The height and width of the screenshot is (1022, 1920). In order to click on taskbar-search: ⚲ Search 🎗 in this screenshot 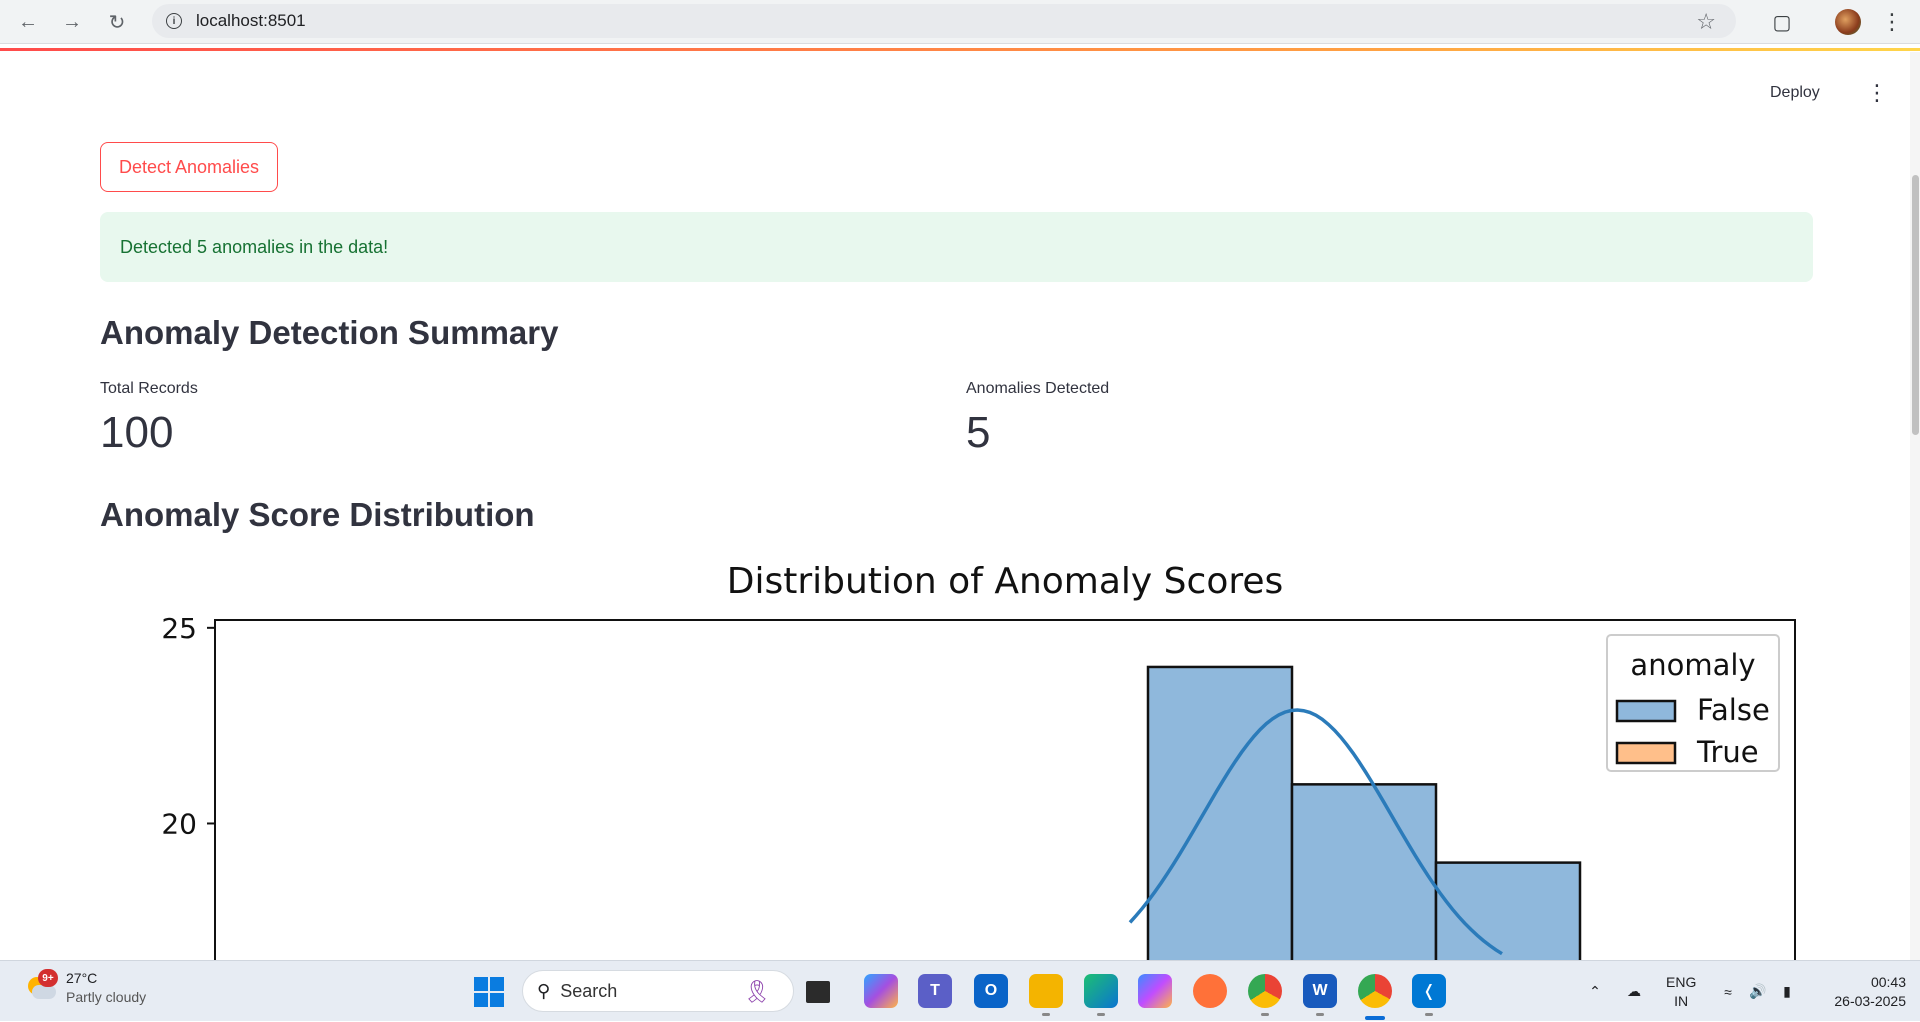, I will do `click(658, 991)`.